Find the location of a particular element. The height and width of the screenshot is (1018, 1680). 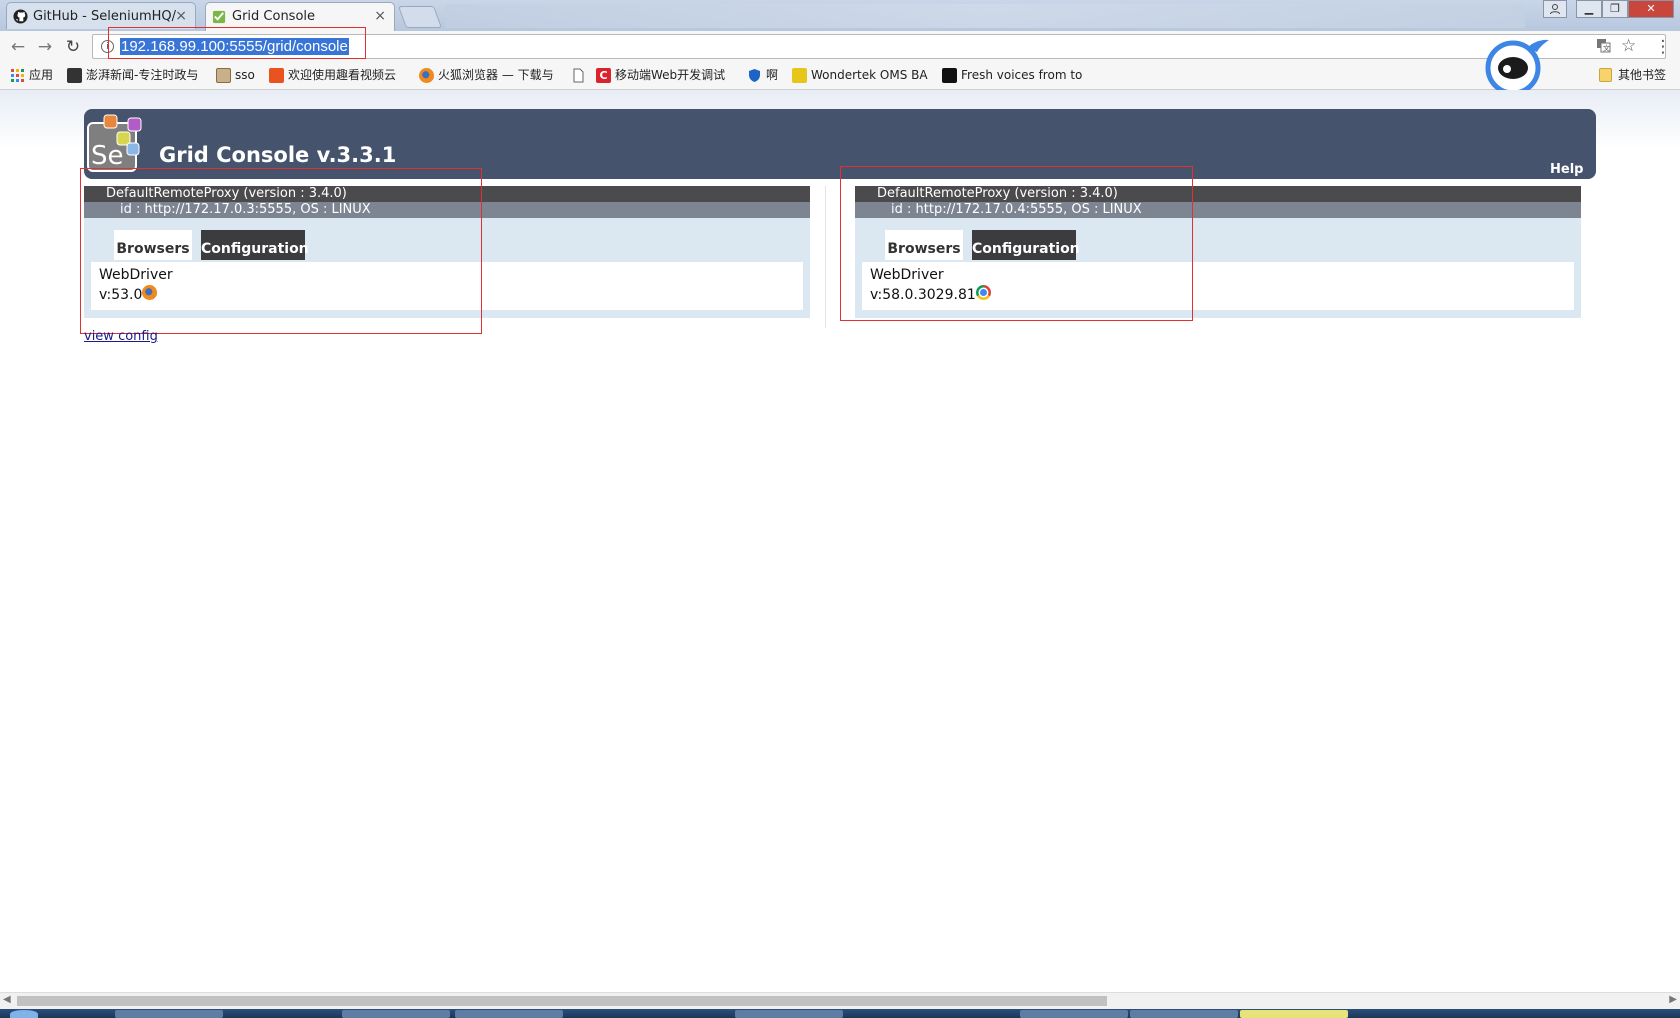

user-icon is located at coordinates (1555, 9).